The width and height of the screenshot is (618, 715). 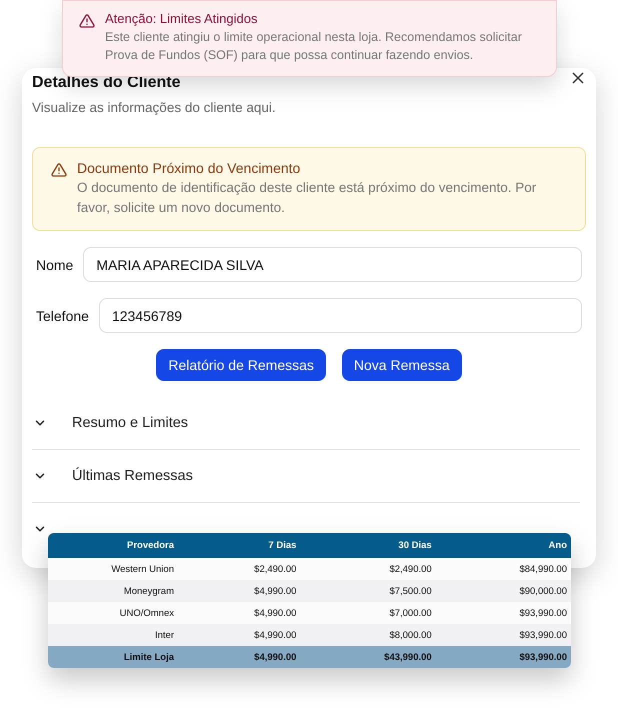 What do you see at coordinates (503, 657) in the screenshot?
I see `total-cell: $93,990.00` at bounding box center [503, 657].